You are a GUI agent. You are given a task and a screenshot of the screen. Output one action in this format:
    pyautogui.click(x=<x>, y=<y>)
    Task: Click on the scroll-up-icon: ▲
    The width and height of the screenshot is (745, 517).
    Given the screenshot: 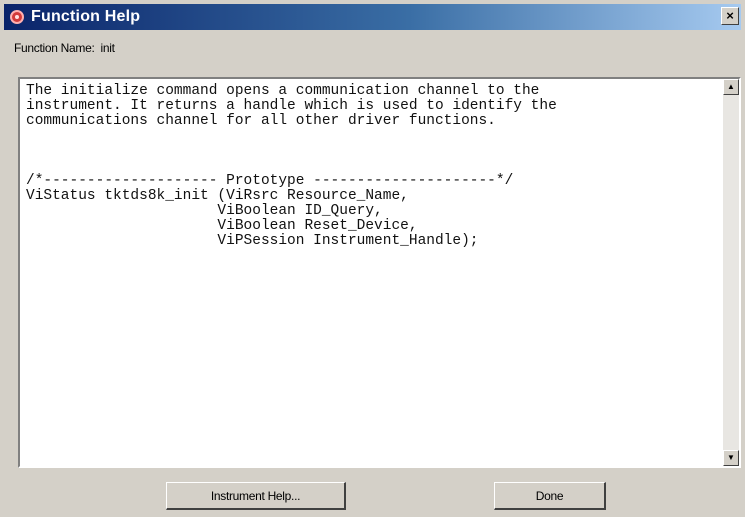 What is the action you would take?
    pyautogui.click(x=731, y=87)
    